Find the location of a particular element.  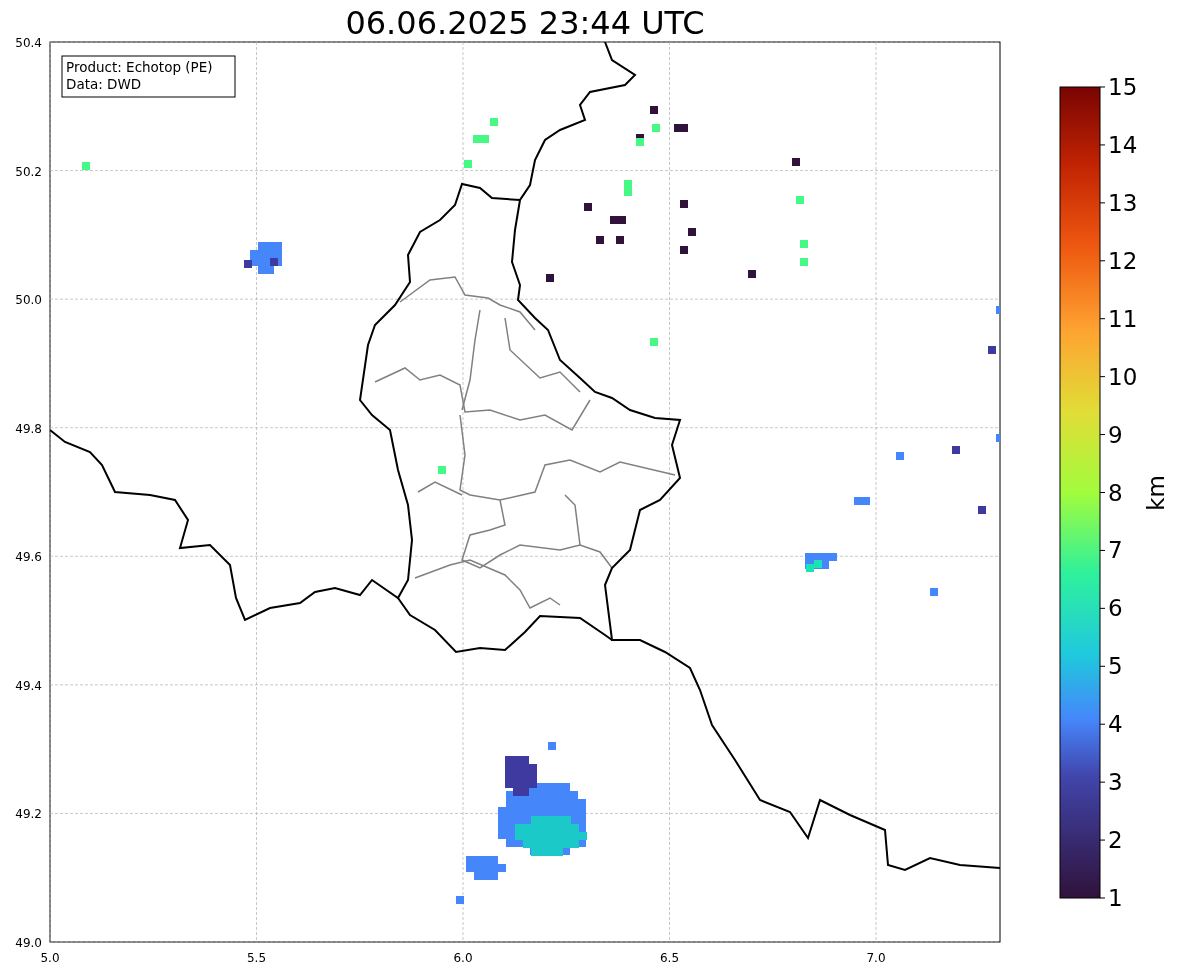

y-tick-label: 49.8 is located at coordinates (28, 428).